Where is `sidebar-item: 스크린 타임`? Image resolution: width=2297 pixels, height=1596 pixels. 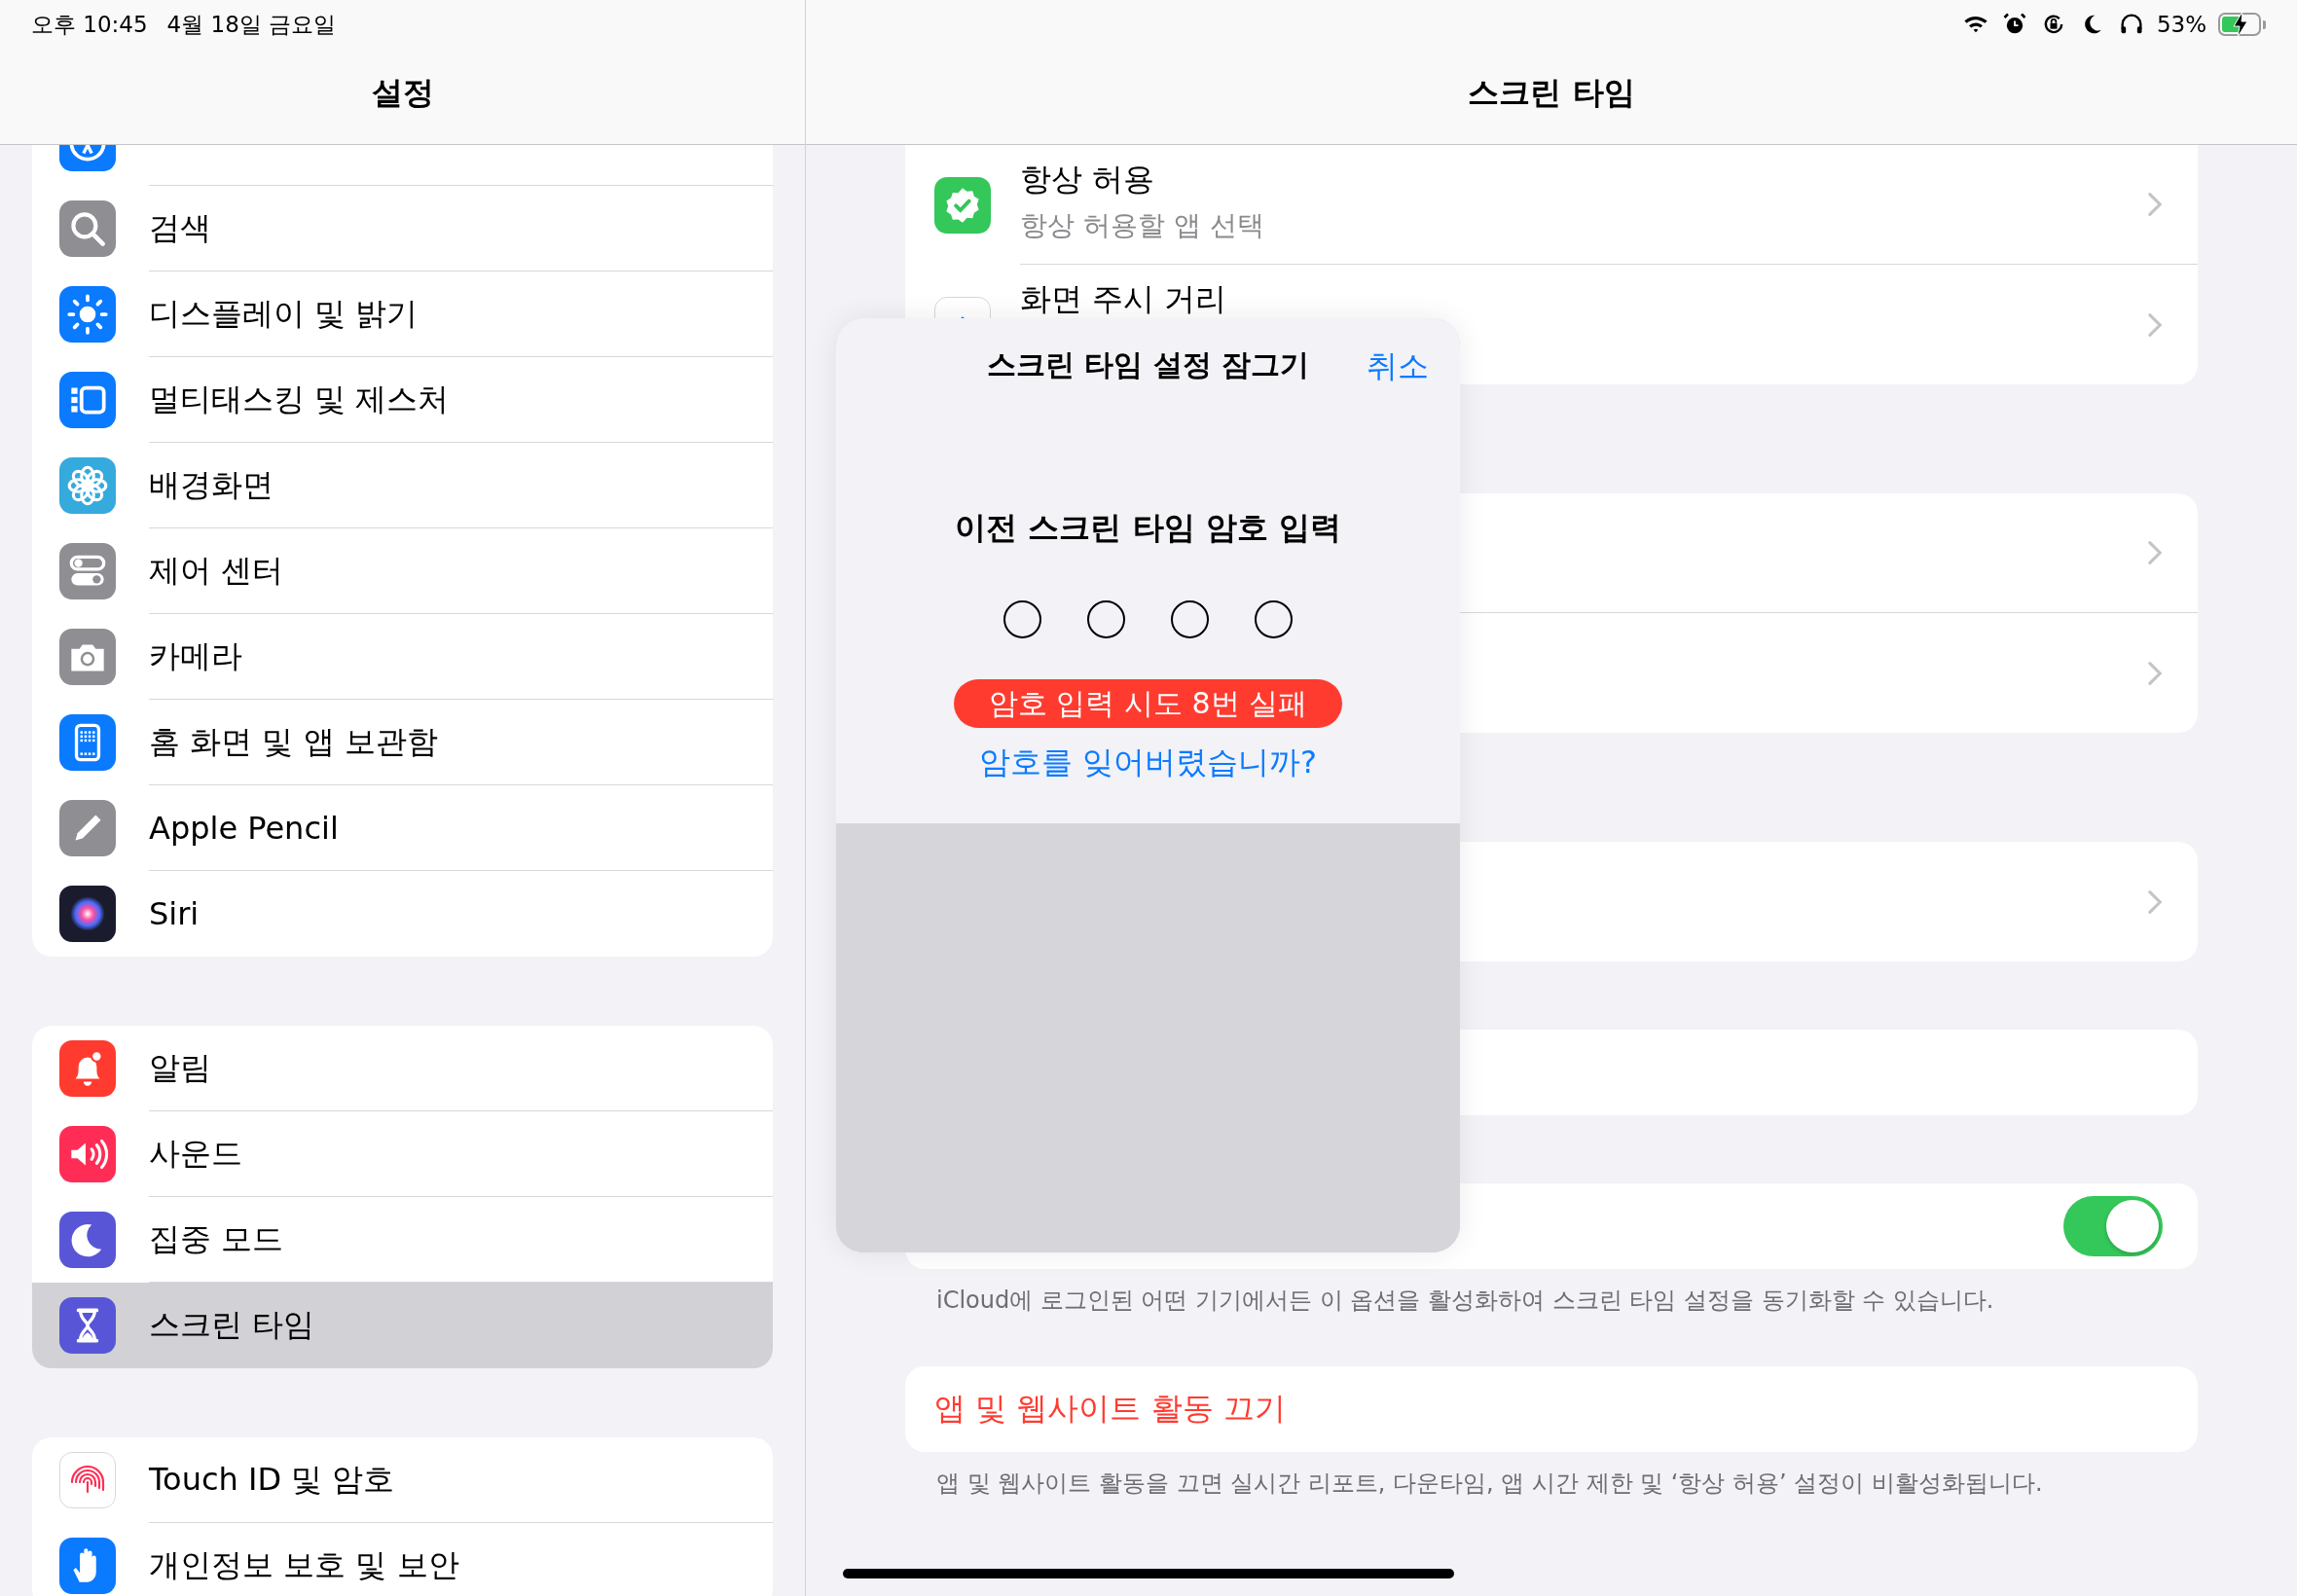
sidebar-item: 스크린 타임 is located at coordinates (402, 1325).